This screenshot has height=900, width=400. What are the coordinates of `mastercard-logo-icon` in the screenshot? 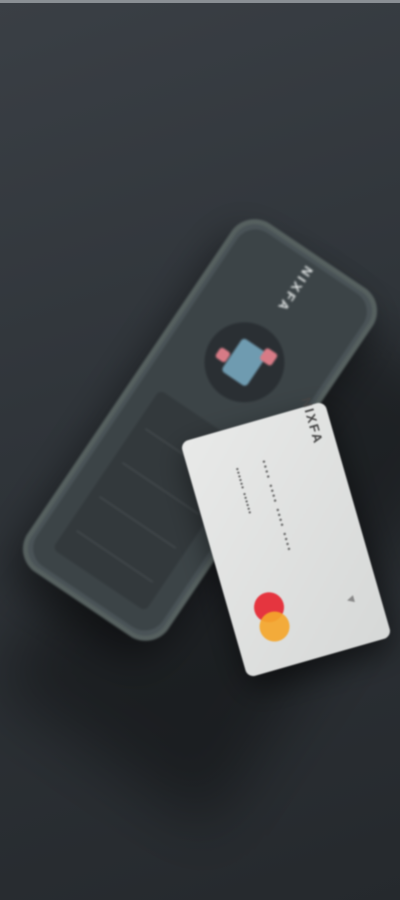 It's located at (272, 617).